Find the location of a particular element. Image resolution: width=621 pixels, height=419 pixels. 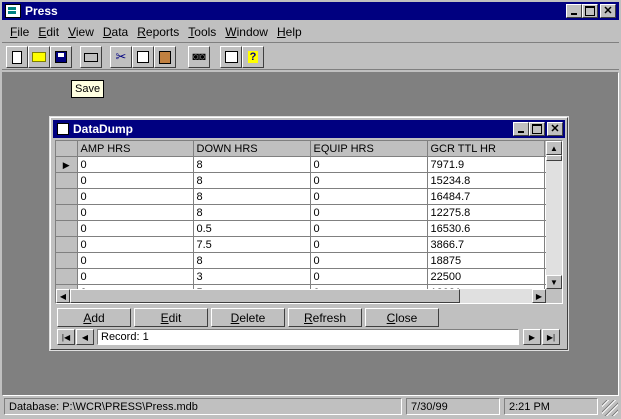

menu-data: Data is located at coordinates (115, 32).